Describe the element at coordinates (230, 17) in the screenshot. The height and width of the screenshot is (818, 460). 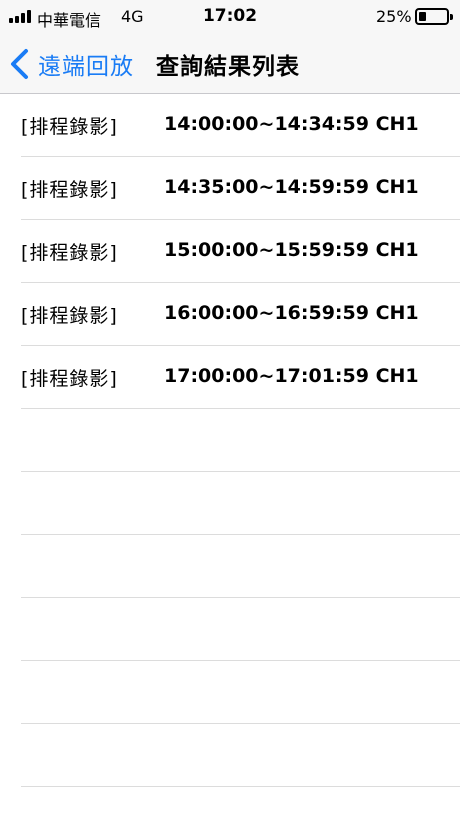
I see `status-bar: 中華電信 4G 17:02 25%` at that location.